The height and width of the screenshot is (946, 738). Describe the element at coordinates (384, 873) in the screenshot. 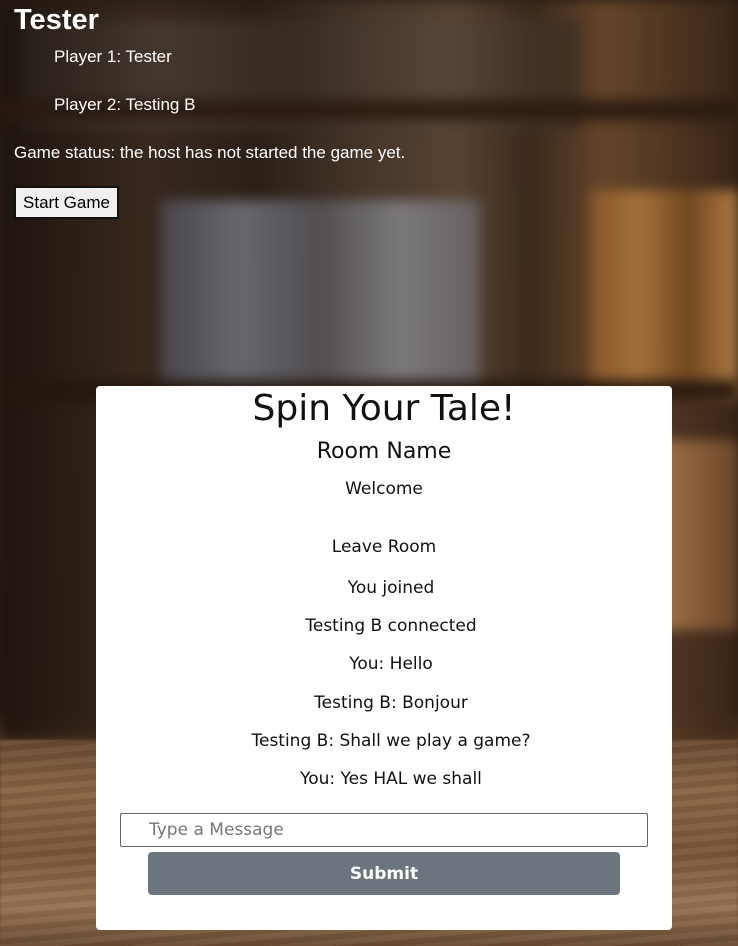

I see `submit-button: Submit` at that location.